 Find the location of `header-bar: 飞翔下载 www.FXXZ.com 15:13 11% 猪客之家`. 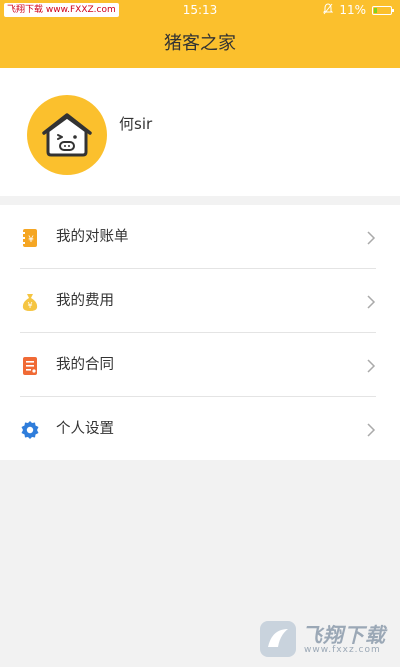

header-bar: 飞翔下载 www.FXXZ.com 15:13 11% 猪客之家 is located at coordinates (200, 34).